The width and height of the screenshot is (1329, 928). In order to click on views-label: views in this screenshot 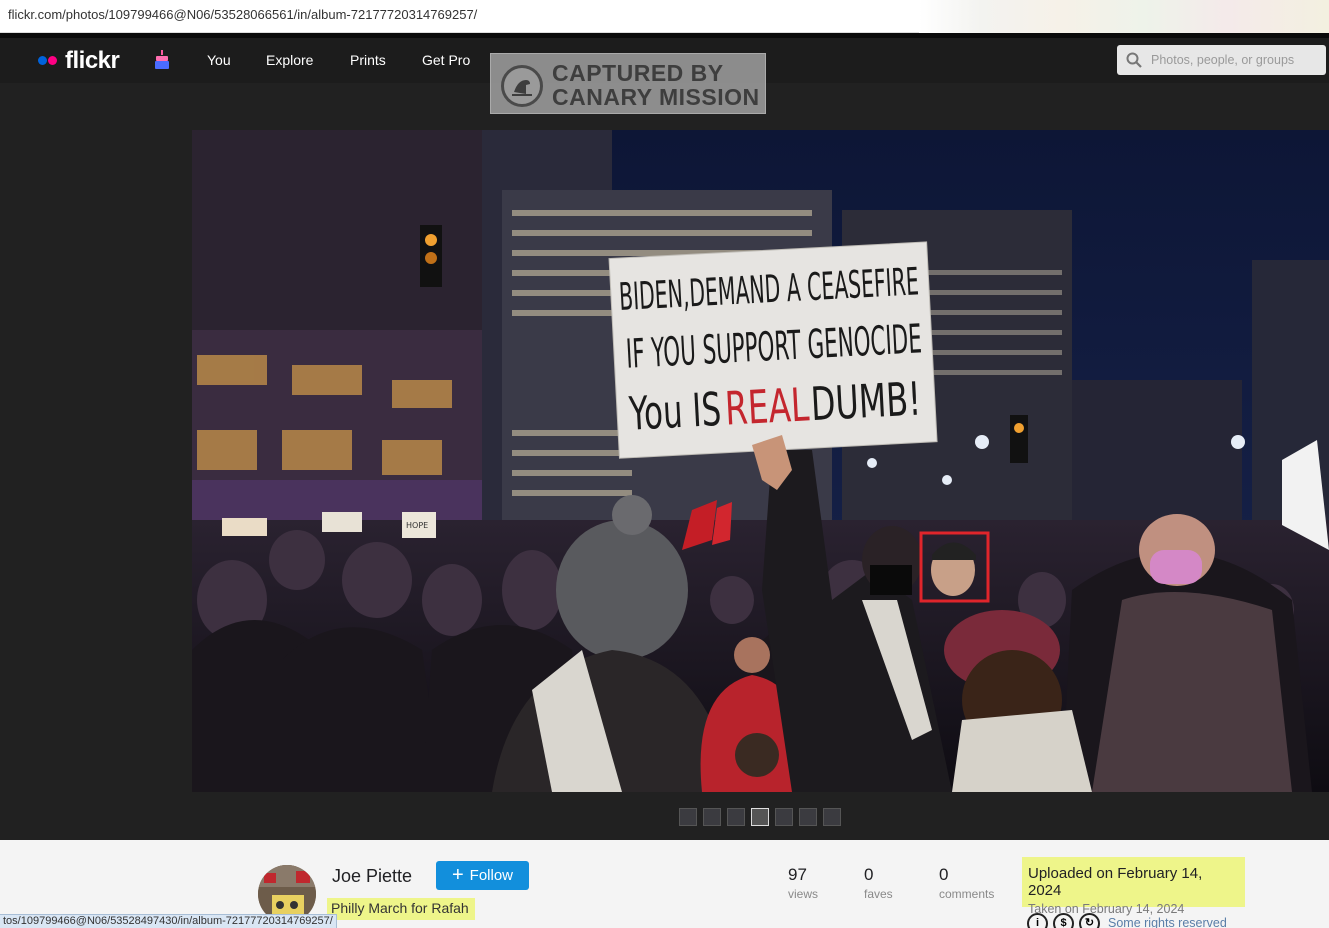, I will do `click(803, 894)`.